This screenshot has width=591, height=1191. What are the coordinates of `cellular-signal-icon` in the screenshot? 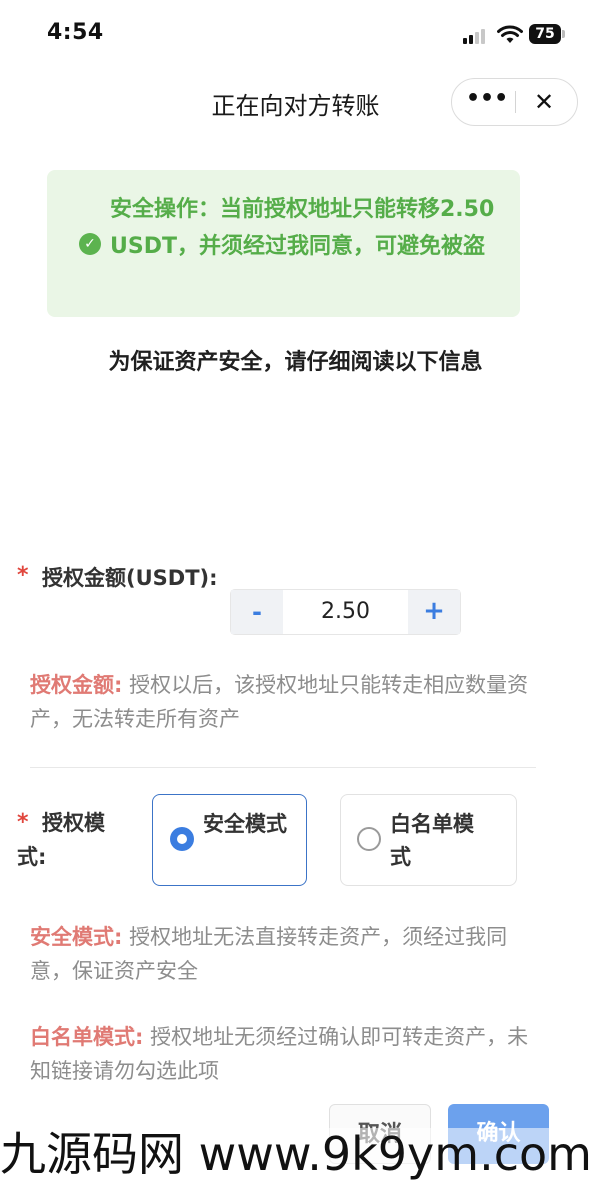 It's located at (476, 36).